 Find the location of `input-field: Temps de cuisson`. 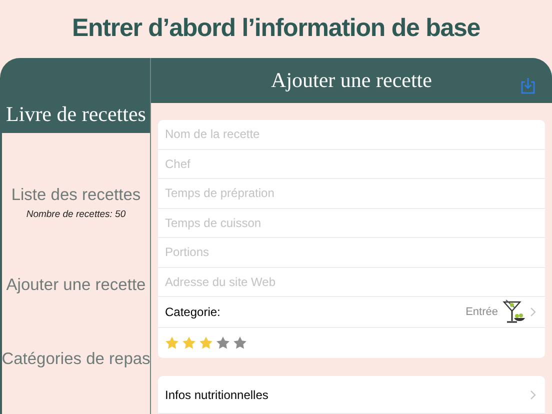

input-field: Temps de cuisson is located at coordinates (345, 223).